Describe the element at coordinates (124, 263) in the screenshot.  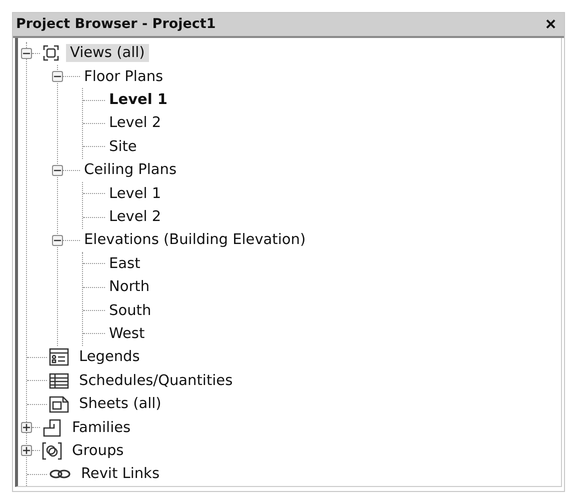
I see `tree-item-label: East` at that location.